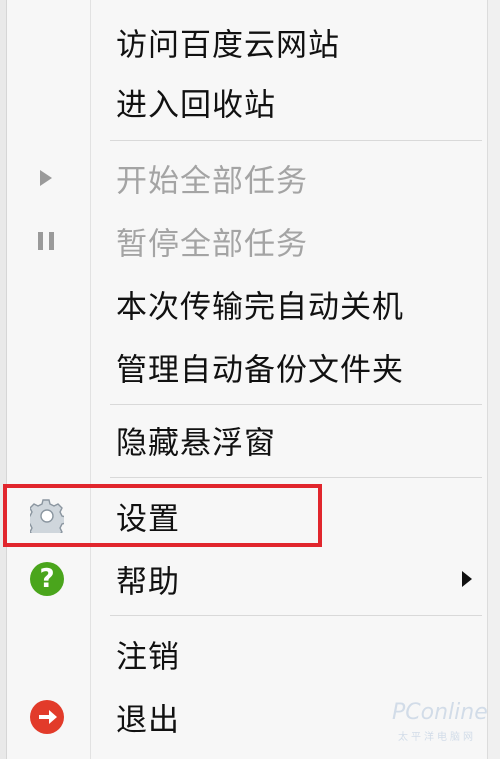 This screenshot has height=759, width=500. What do you see at coordinates (162, 515) in the screenshot?
I see `annotation-highlight-box` at bounding box center [162, 515].